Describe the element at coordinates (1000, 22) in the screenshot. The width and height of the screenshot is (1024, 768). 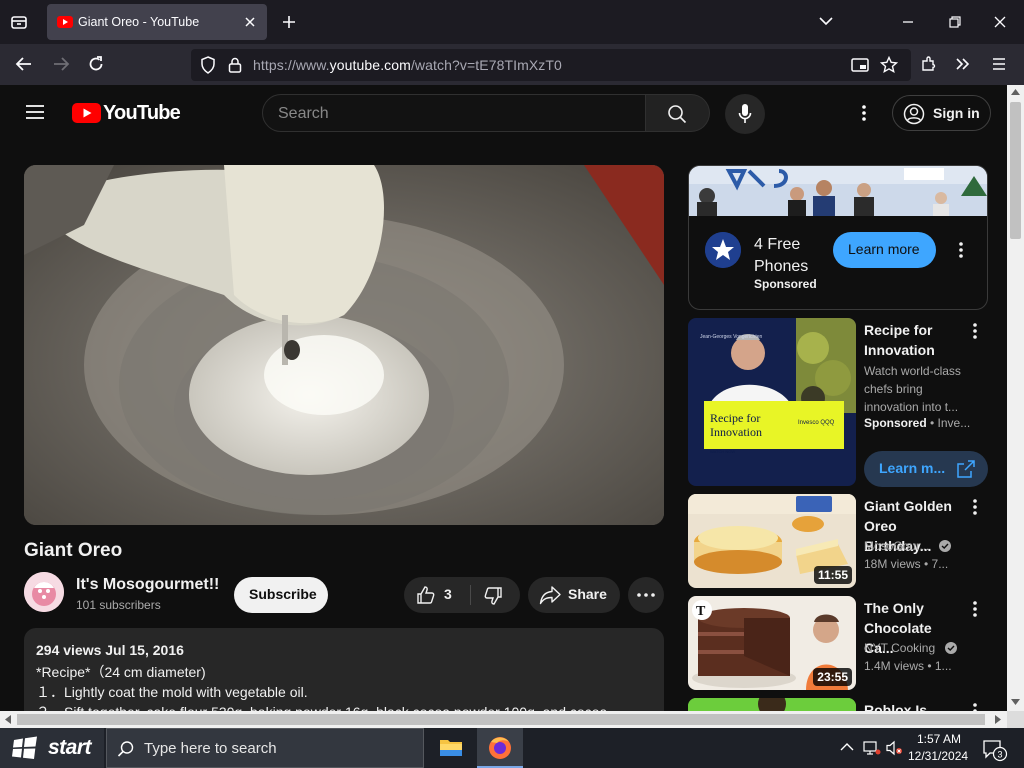
I see `close-window-icon` at that location.